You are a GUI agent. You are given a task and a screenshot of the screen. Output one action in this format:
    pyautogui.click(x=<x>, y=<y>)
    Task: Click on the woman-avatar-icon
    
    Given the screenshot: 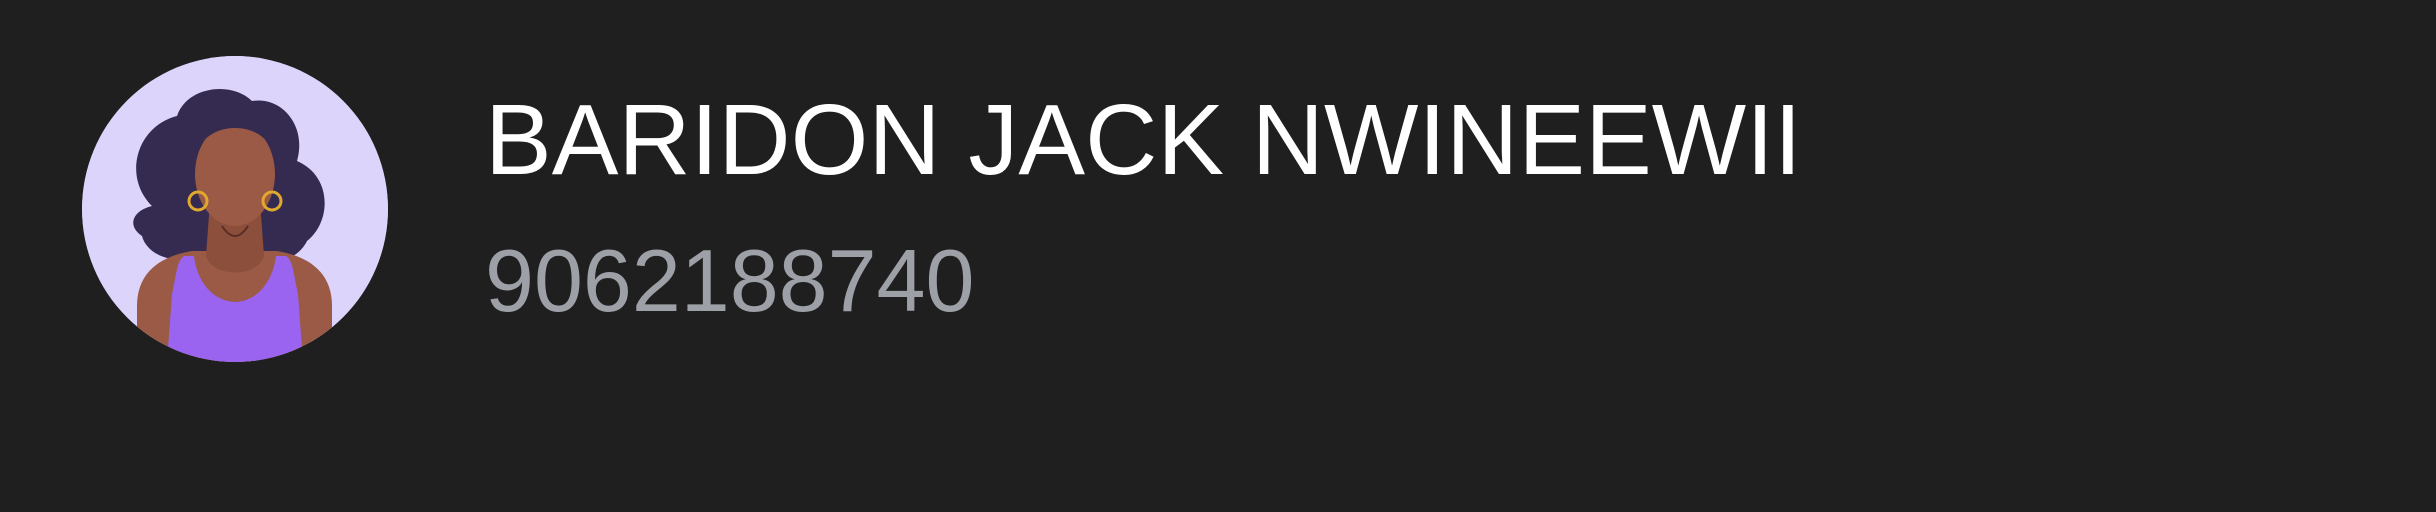 What is the action you would take?
    pyautogui.click(x=235, y=209)
    